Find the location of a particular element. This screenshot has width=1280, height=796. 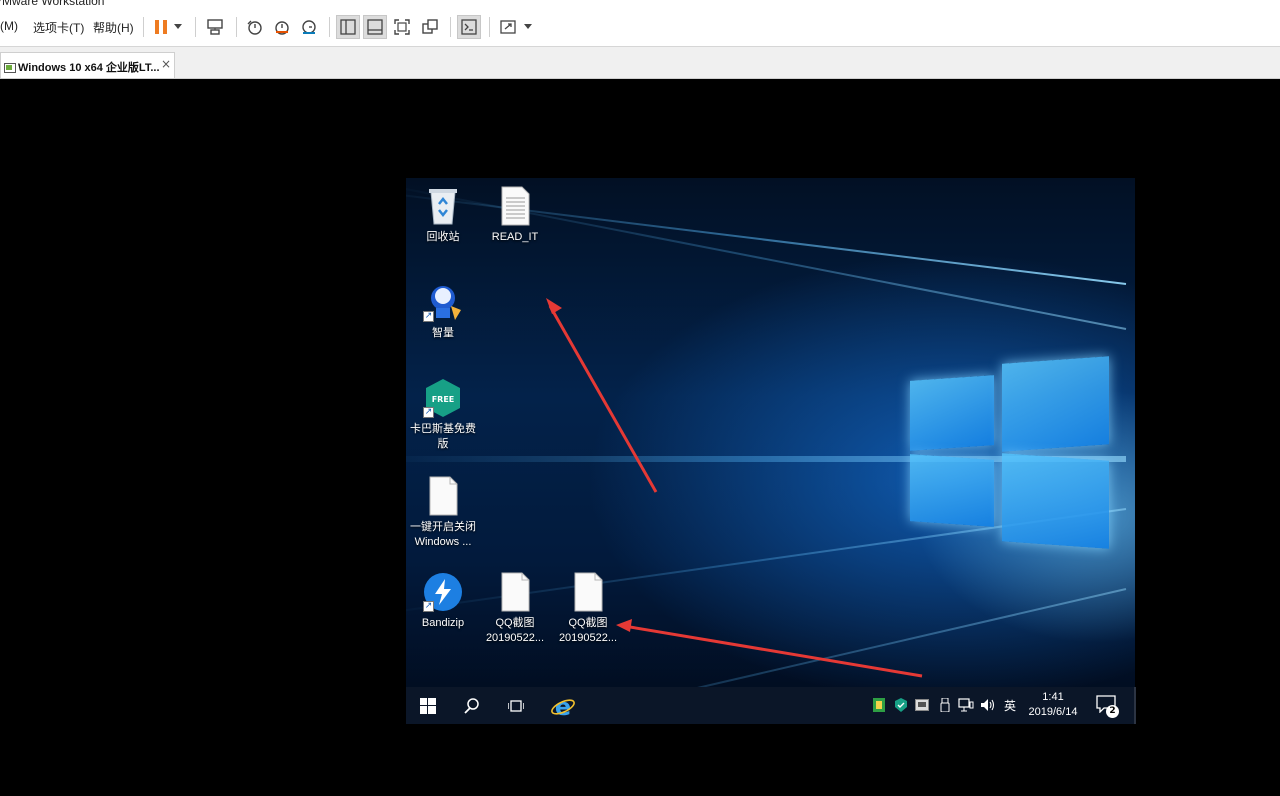

menubar: (M) 选项卡(T) 帮助(H) is located at coordinates (640, 28).